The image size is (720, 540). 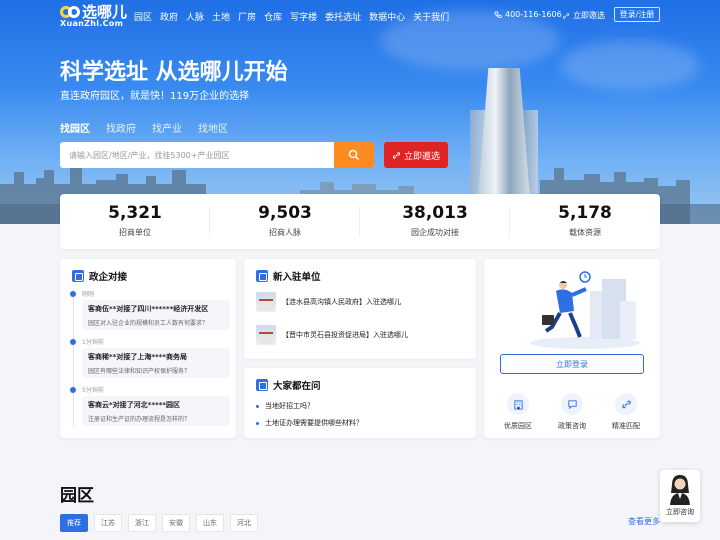 What do you see at coordinates (309, 423) in the screenshot?
I see `faq-item: 土地证办理需要提供哪些材料？` at bounding box center [309, 423].